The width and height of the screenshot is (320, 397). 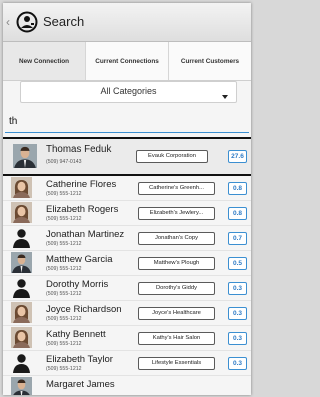 I want to click on contact-row: Margaret James, so click(x=127, y=385).